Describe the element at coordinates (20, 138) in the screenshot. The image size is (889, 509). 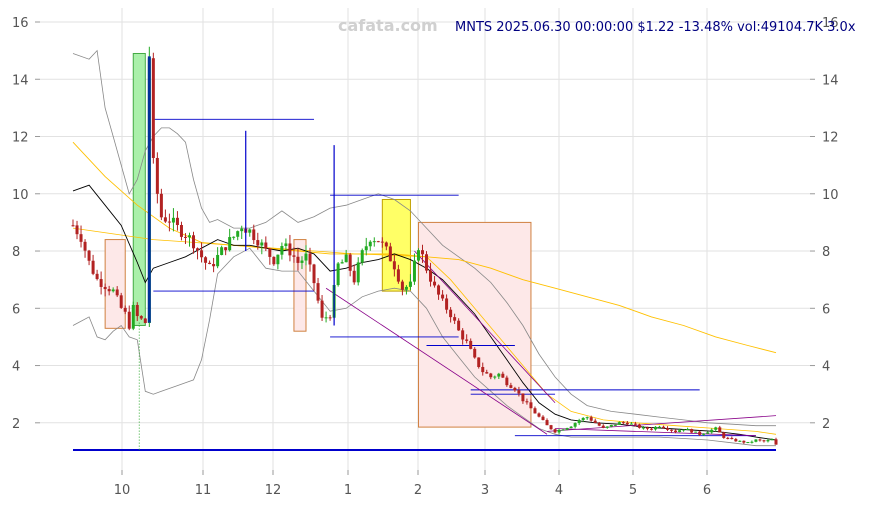
I see `y-tick-label-left: 12` at that location.